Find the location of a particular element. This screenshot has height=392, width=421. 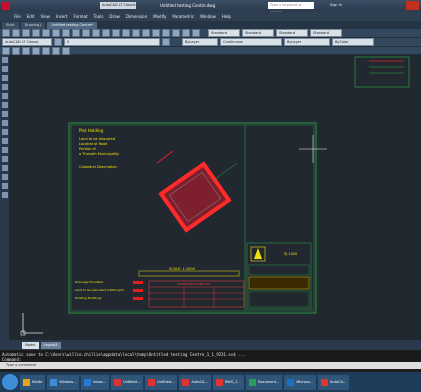

make-current-icon is located at coordinates (166, 42).